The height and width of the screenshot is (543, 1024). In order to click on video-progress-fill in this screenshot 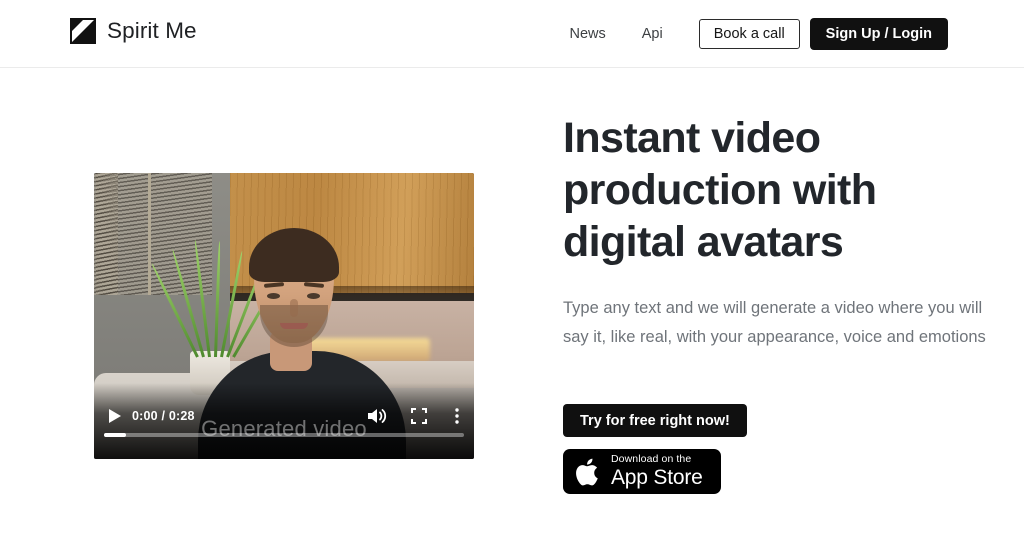, I will do `click(115, 435)`.